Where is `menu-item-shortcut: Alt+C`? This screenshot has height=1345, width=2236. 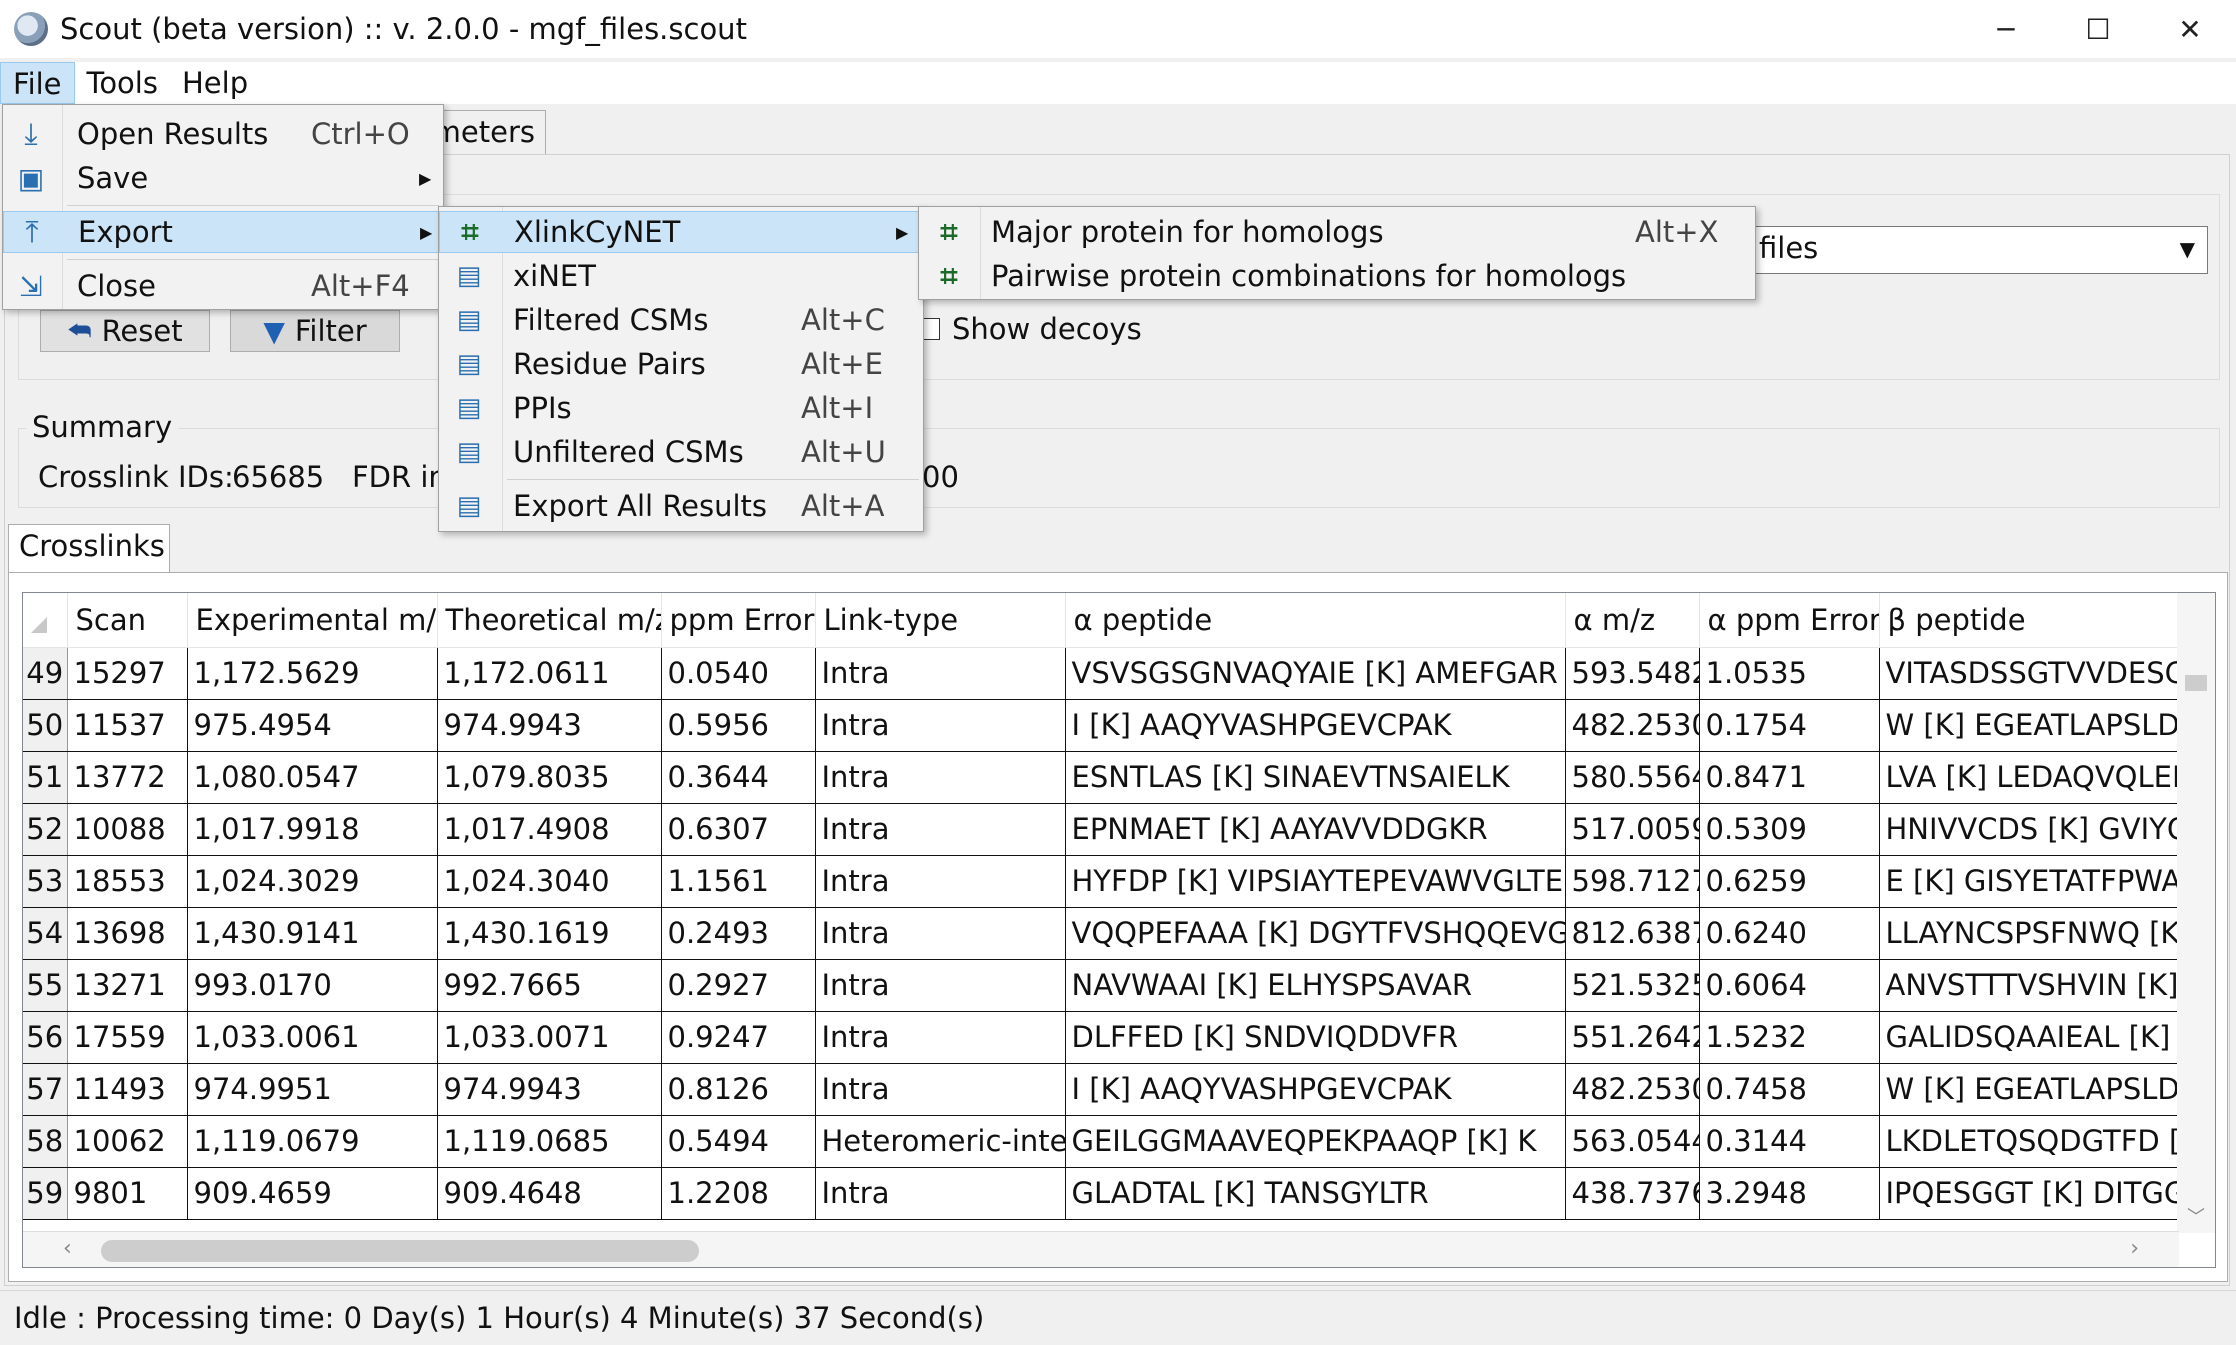 menu-item-shortcut: Alt+C is located at coordinates (843, 320).